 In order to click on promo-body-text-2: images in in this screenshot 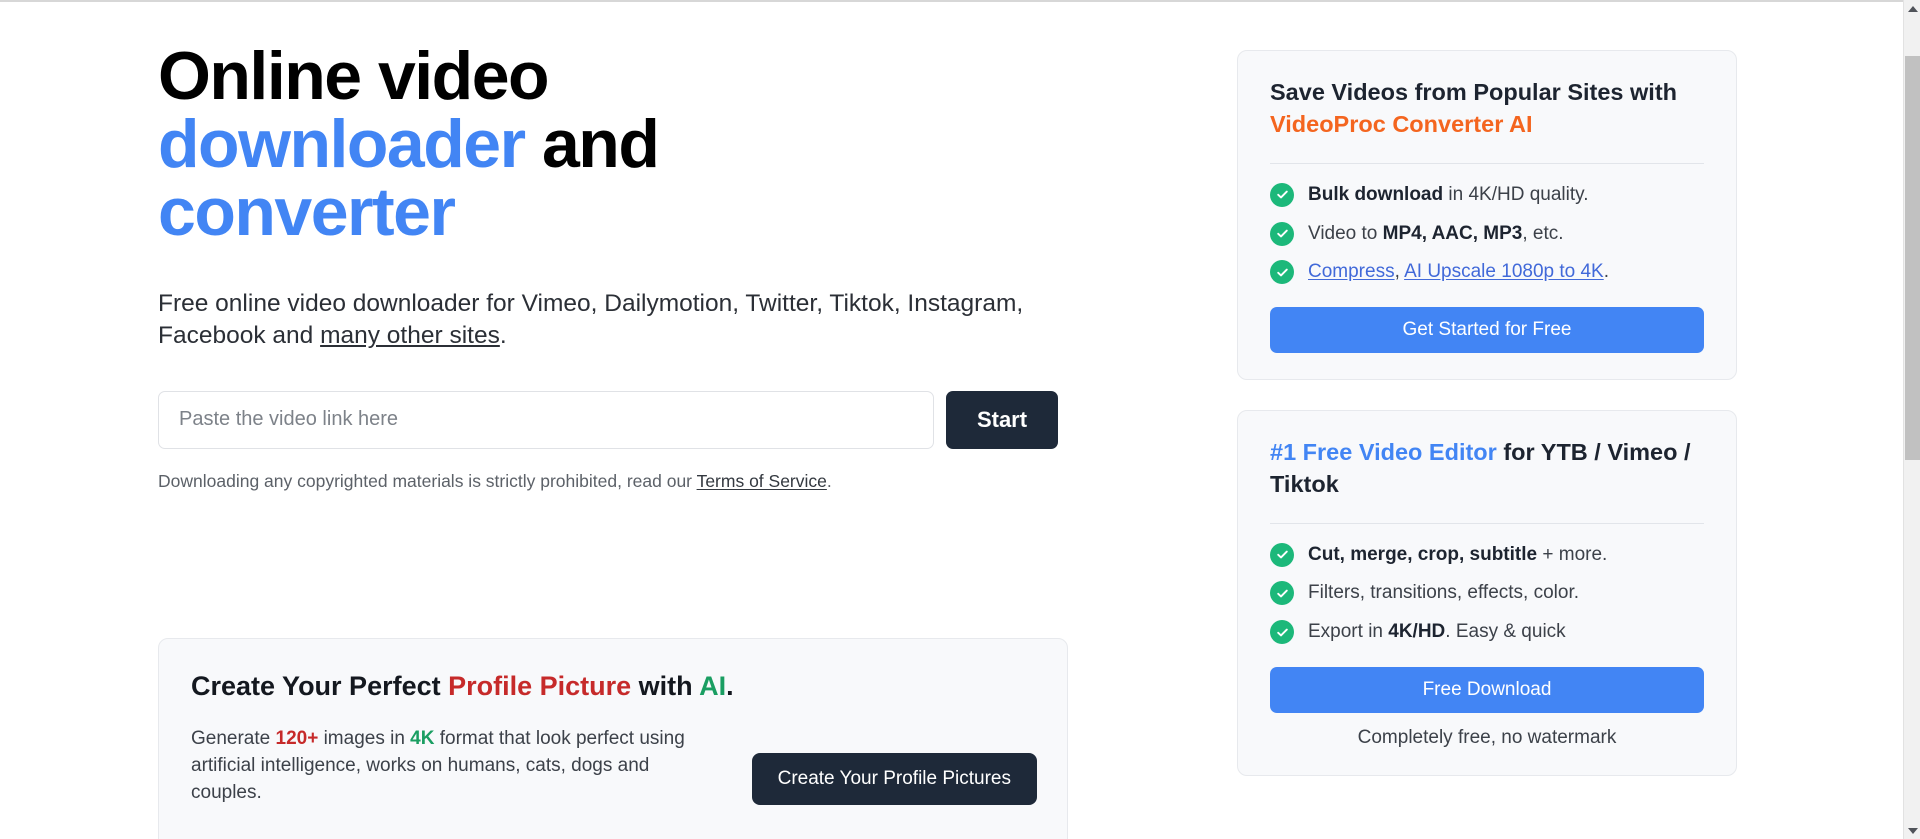, I will do `click(364, 738)`.